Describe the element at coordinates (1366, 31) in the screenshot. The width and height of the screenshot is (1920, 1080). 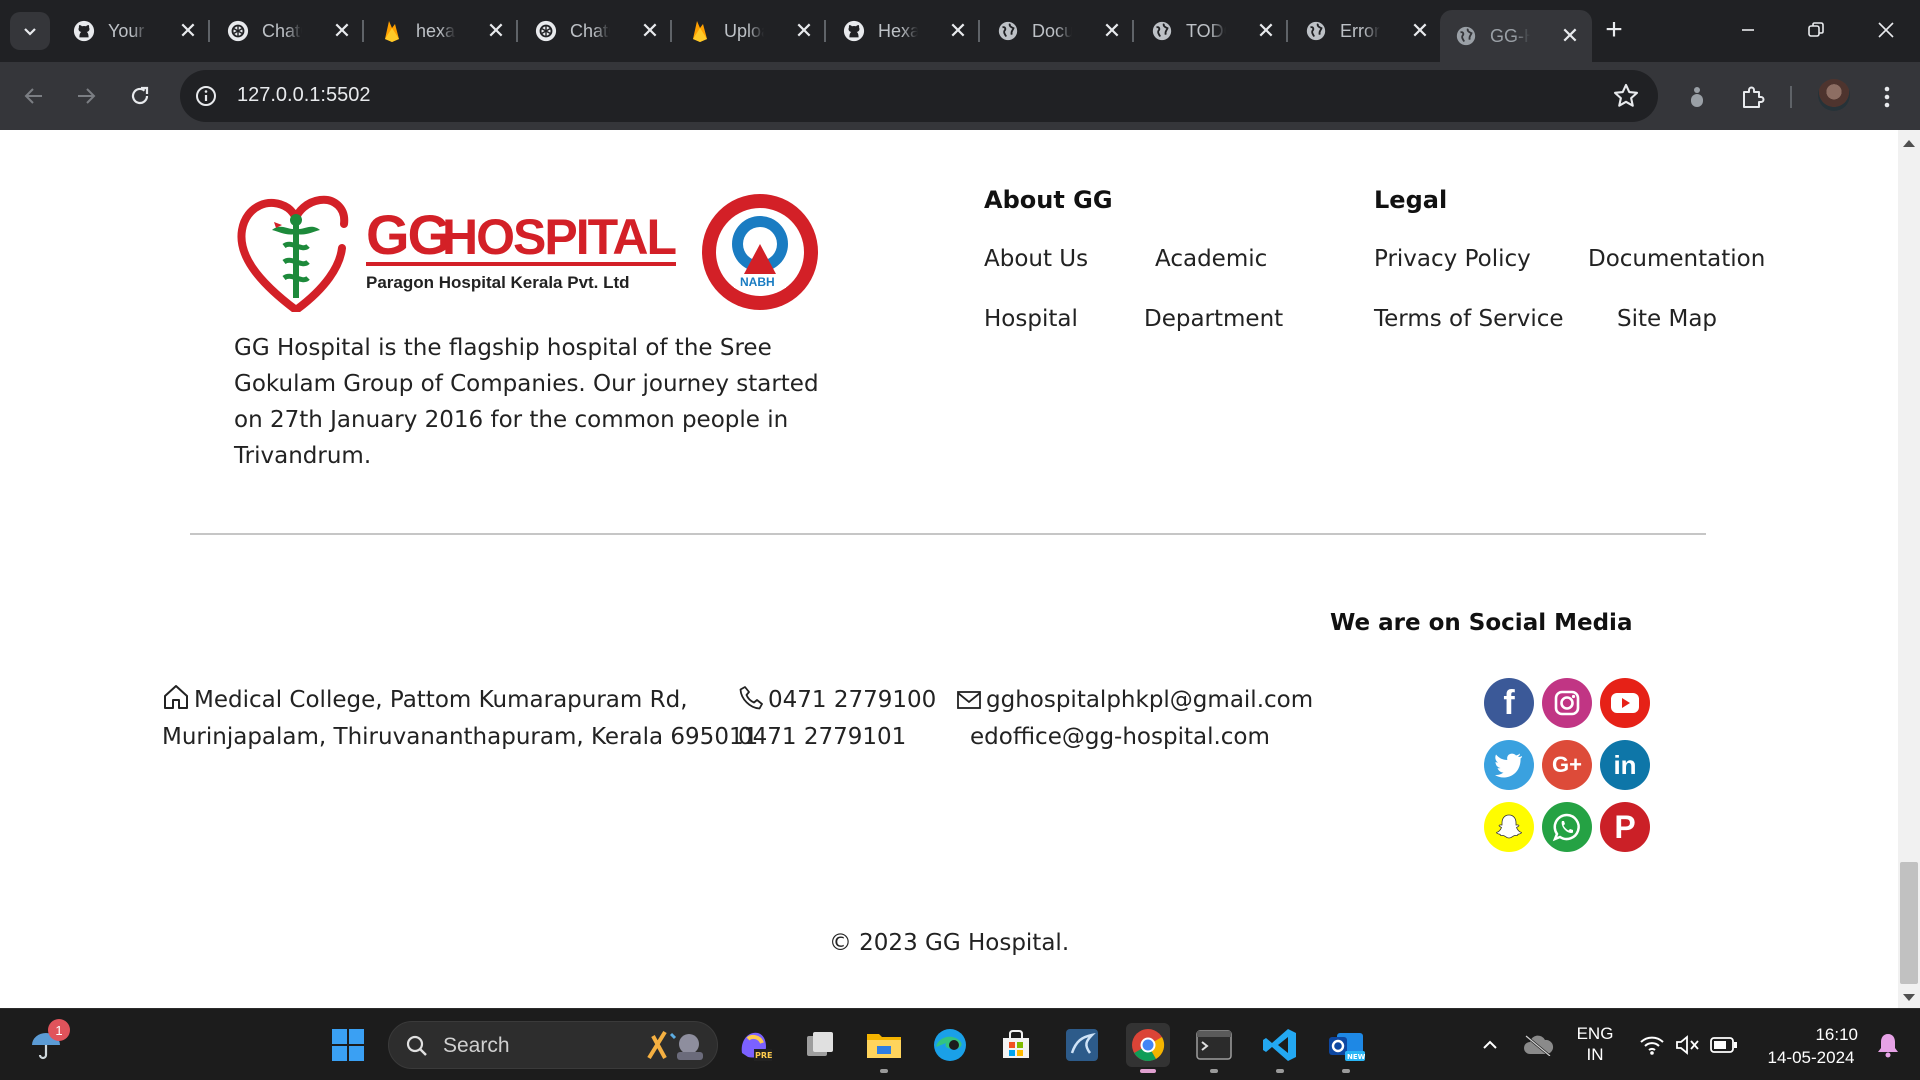
I see `browser-tab: Error ✕` at that location.